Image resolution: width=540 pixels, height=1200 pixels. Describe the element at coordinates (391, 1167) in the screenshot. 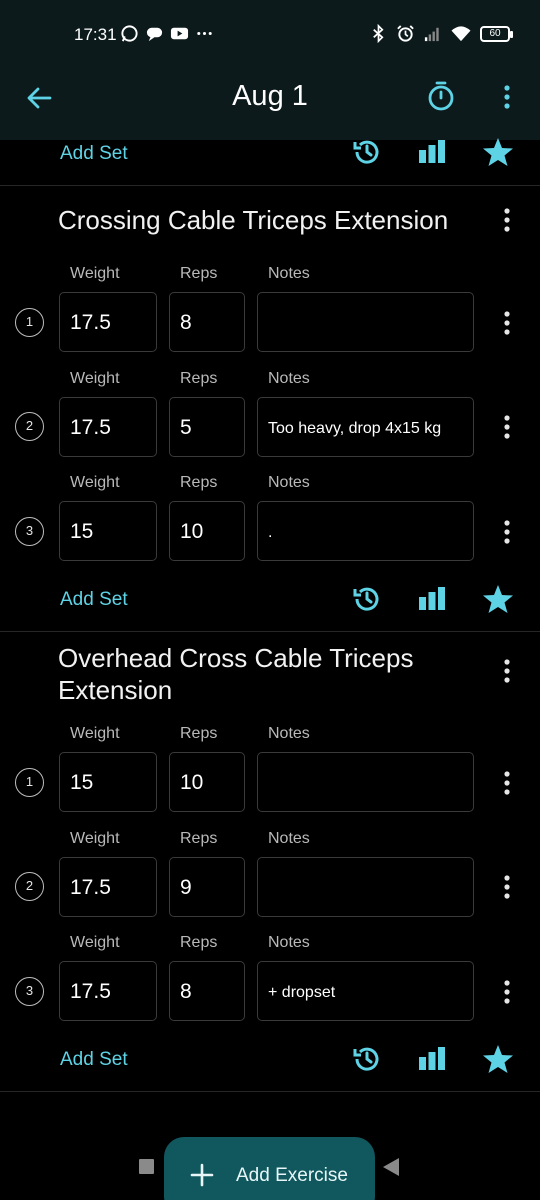

I see `system-back-button` at that location.